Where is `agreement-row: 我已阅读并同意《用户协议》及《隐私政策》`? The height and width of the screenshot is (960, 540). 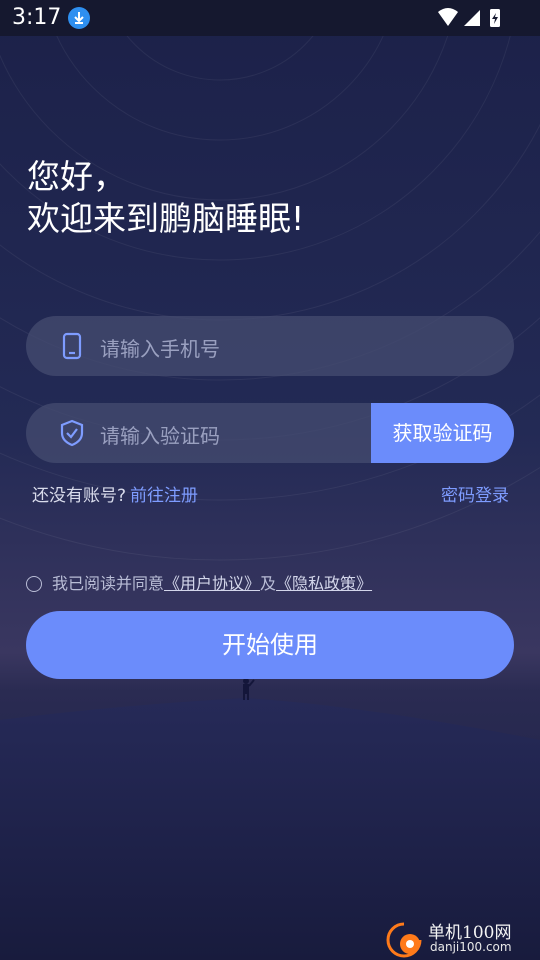
agreement-row: 我已阅读并同意《用户协议》及《隐私政策》 is located at coordinates (199, 582).